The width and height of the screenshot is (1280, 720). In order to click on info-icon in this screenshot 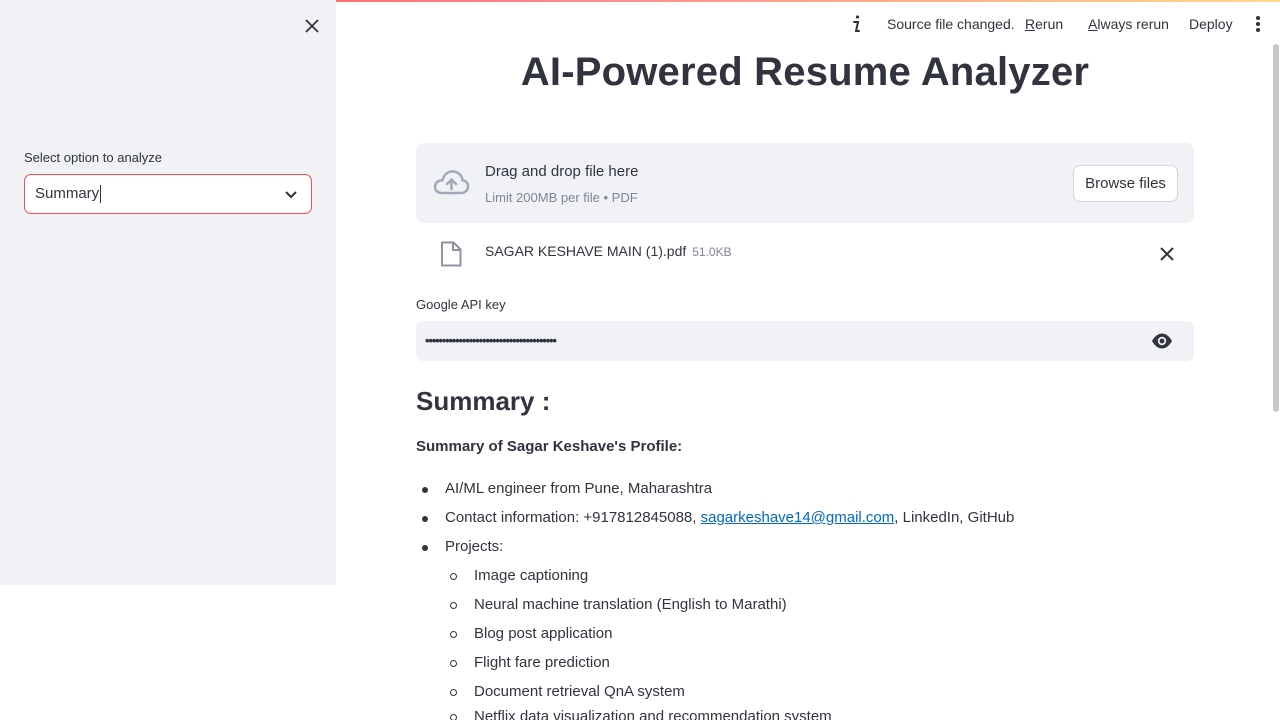, I will do `click(856, 24)`.